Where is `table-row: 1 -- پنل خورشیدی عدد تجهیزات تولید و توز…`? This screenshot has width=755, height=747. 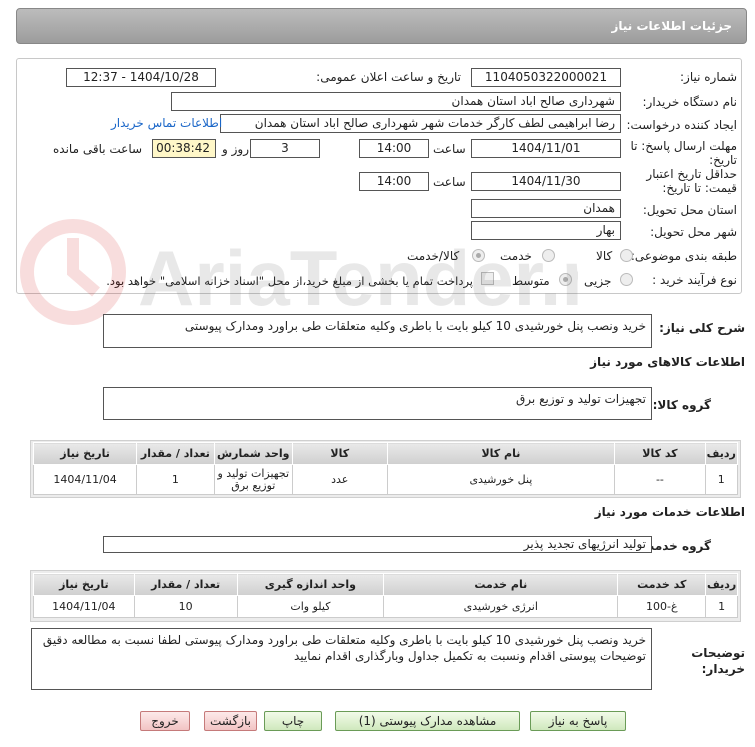
table-row: 1 -- پنل خورشیدی عدد تجهیزات تولید و توز… is located at coordinates (385, 479).